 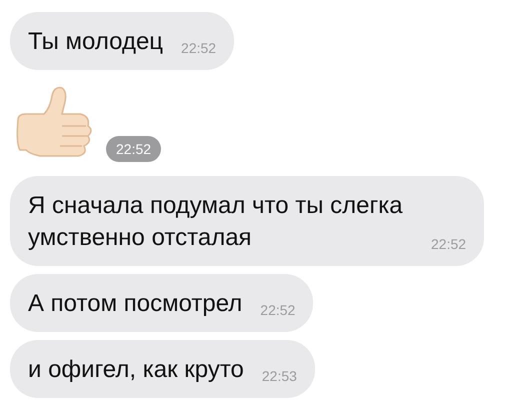 What do you see at coordinates (136, 370) in the screenshot?
I see `message-text: и офигел, как круто` at bounding box center [136, 370].